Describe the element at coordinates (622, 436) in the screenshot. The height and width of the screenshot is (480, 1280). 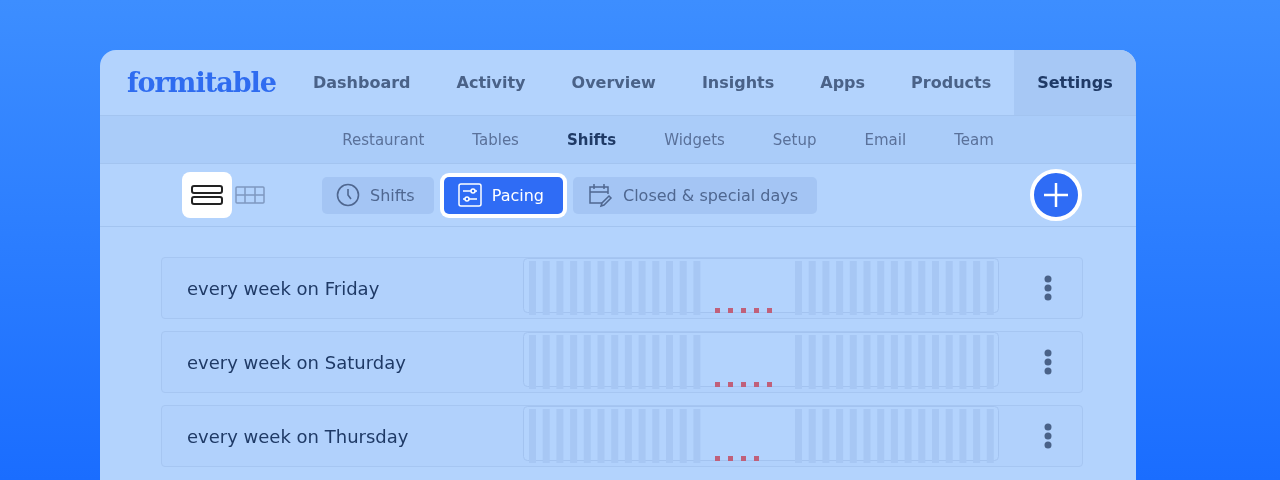
I see `schedule-row: every week on Thursday` at that location.